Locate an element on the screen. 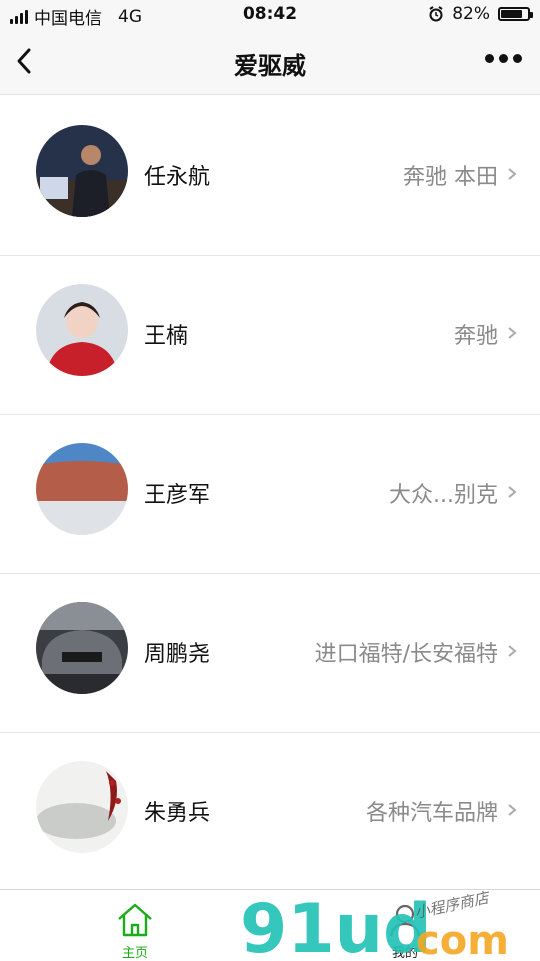 This screenshot has width=540, height=961. more-menu-button is located at coordinates (503, 58).